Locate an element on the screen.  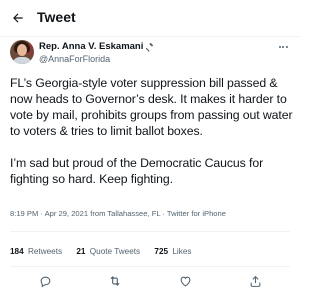
share-button is located at coordinates (255, 281).